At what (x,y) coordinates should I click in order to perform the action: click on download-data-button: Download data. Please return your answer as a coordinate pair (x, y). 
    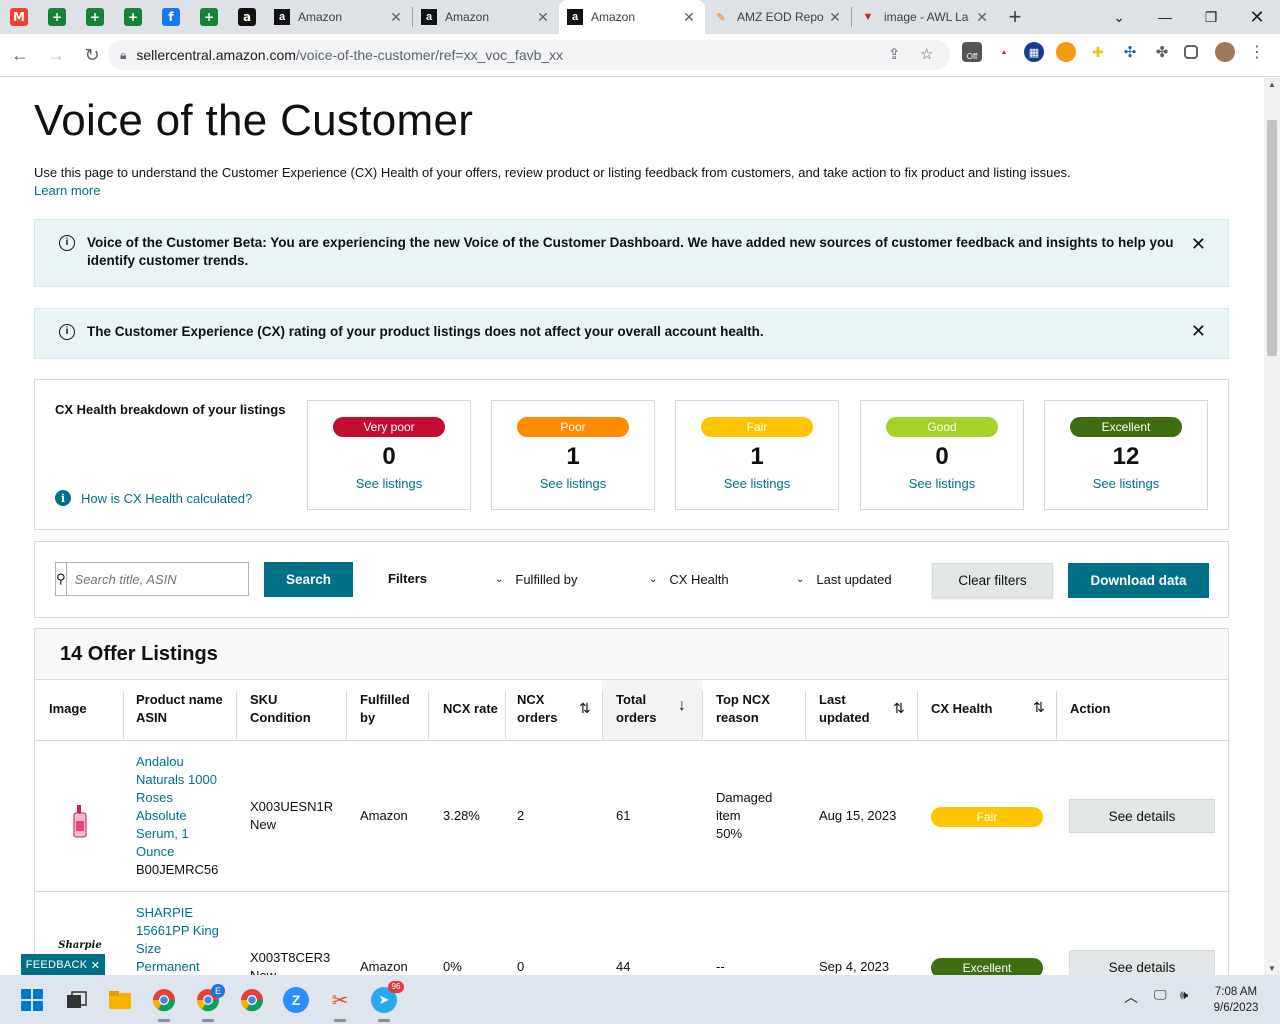
    Looking at the image, I should click on (1138, 580).